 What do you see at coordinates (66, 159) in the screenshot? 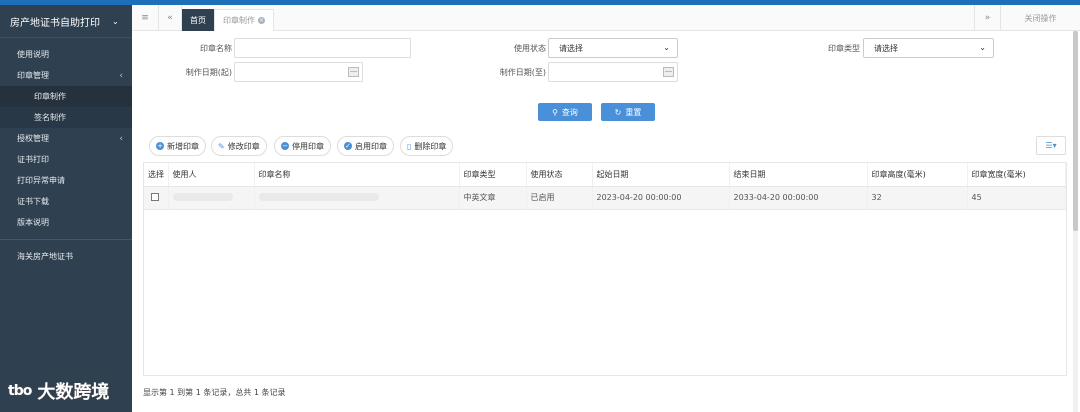
I see `sidebar-item-cert-print: 证书打印` at bounding box center [66, 159].